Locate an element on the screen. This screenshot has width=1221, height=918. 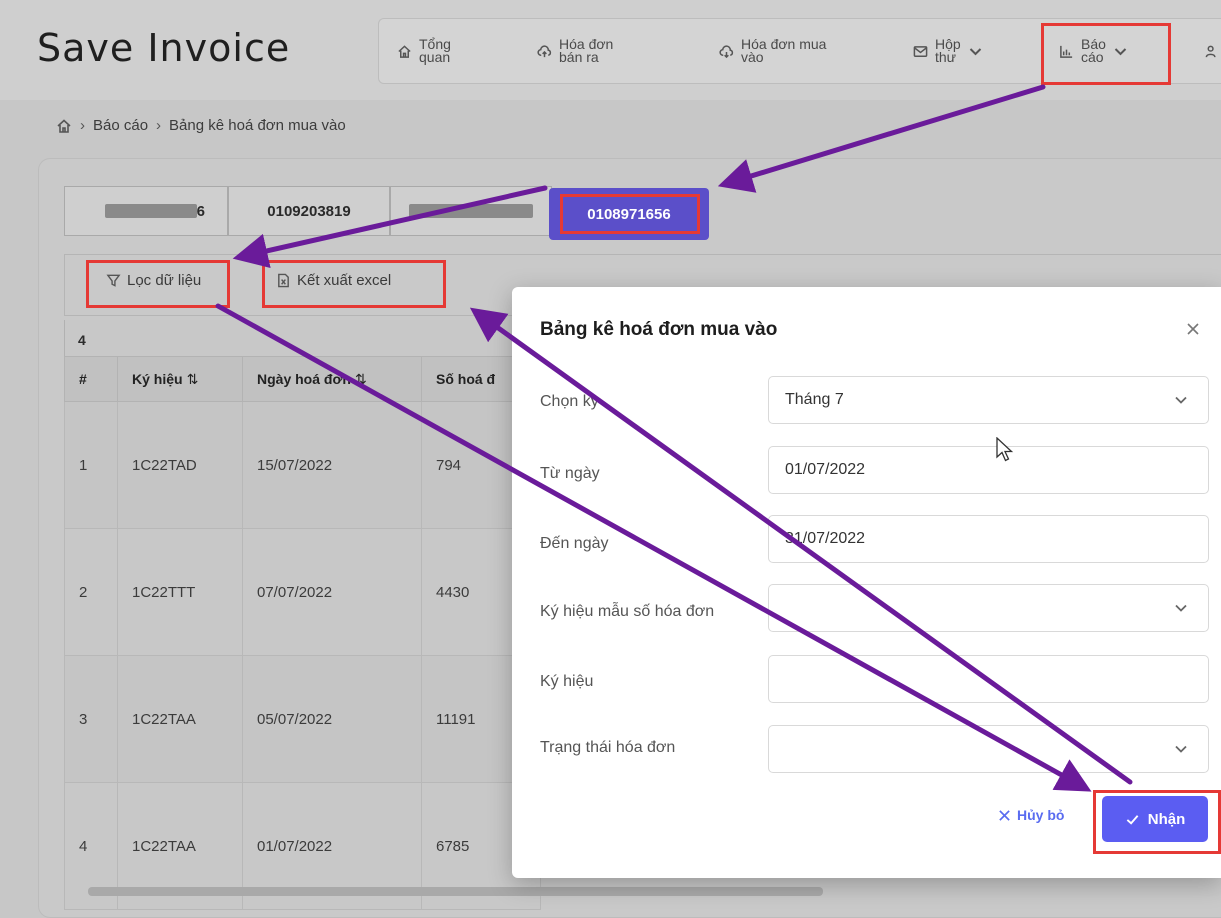
cell-index: 2 is located at coordinates (91, 592).